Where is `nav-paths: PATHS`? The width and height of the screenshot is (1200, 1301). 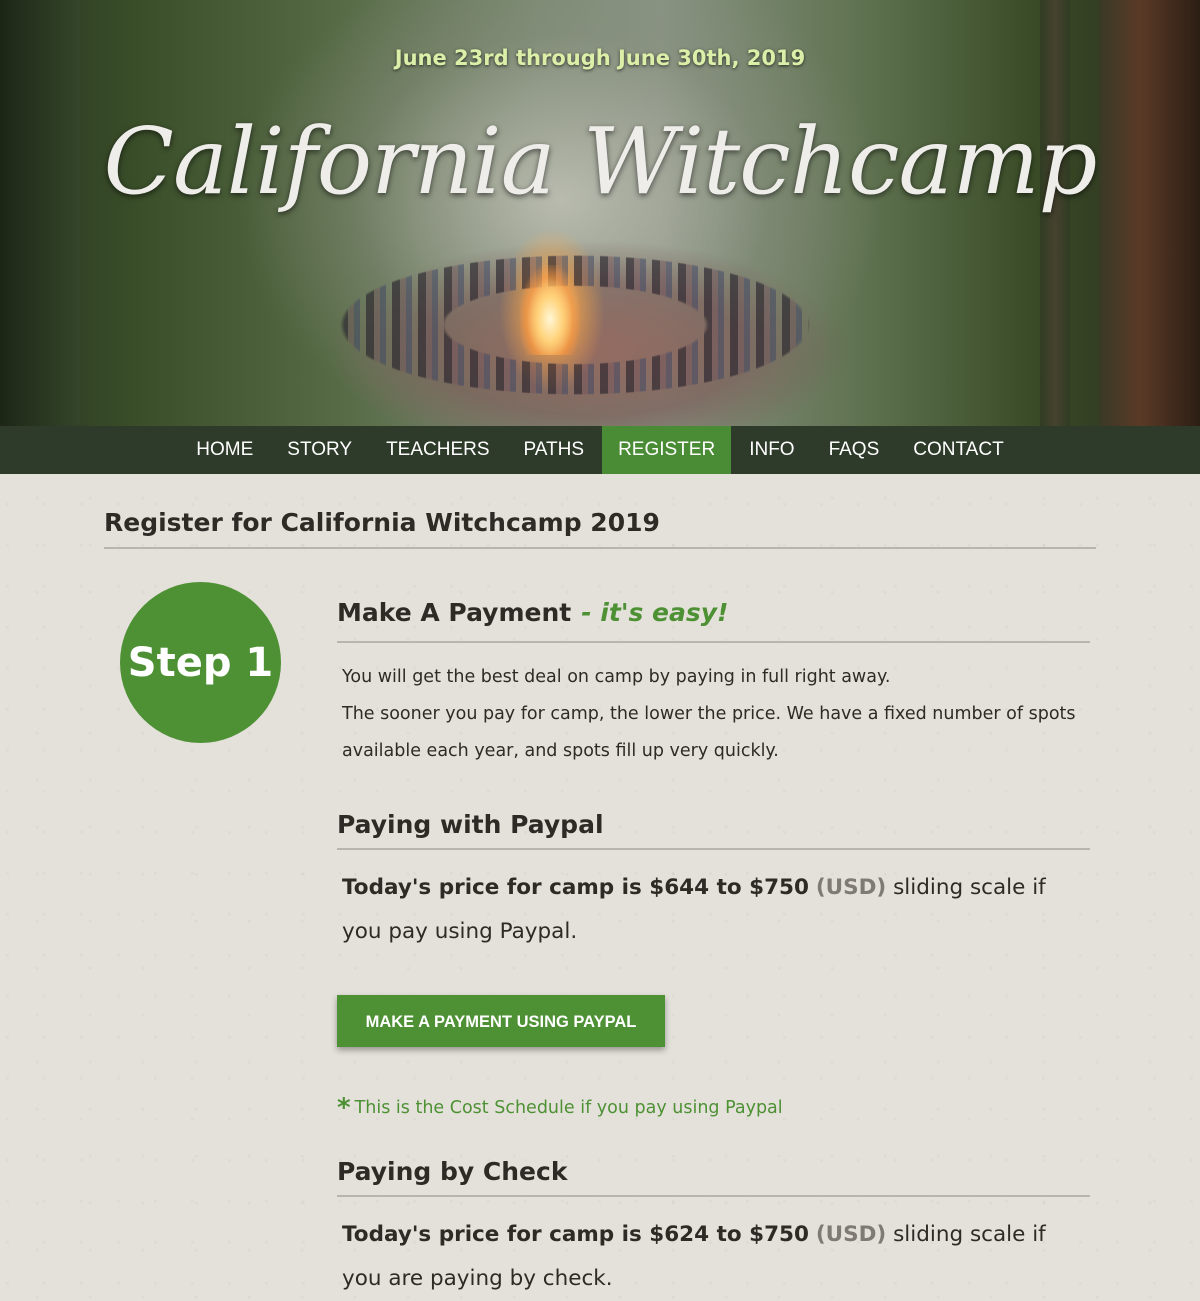
nav-paths: PATHS is located at coordinates (554, 450).